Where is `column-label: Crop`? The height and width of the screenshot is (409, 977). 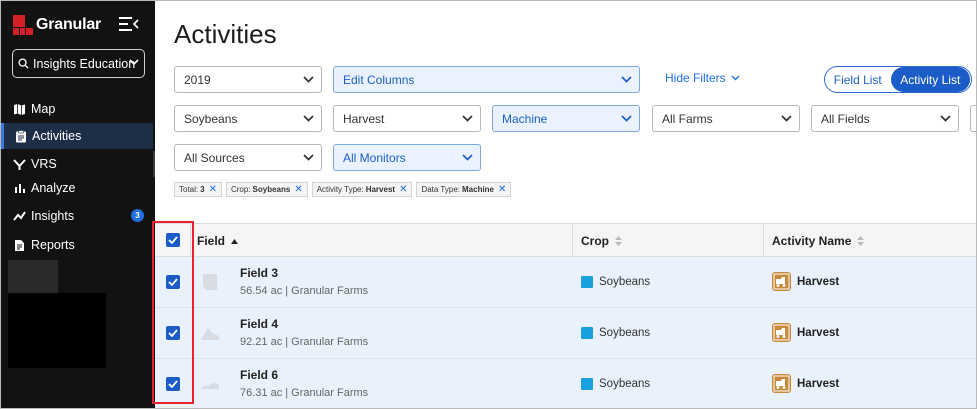
column-label: Crop is located at coordinates (595, 241).